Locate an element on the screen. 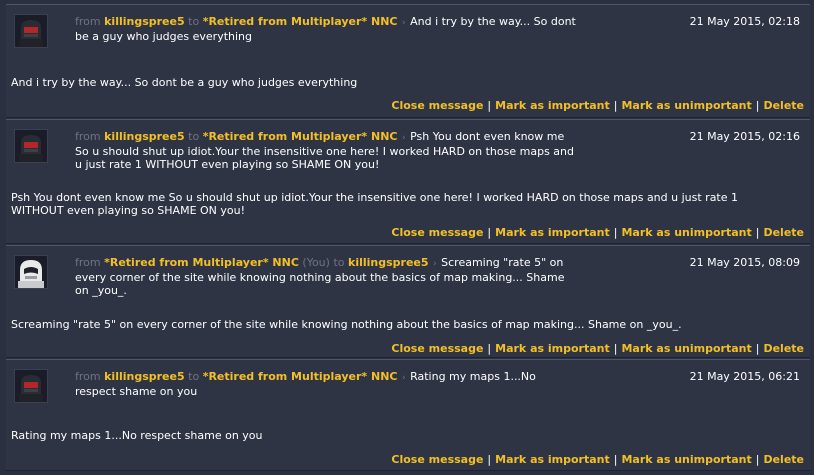  message-date: 21 May 2015, 02:18 is located at coordinates (744, 21).